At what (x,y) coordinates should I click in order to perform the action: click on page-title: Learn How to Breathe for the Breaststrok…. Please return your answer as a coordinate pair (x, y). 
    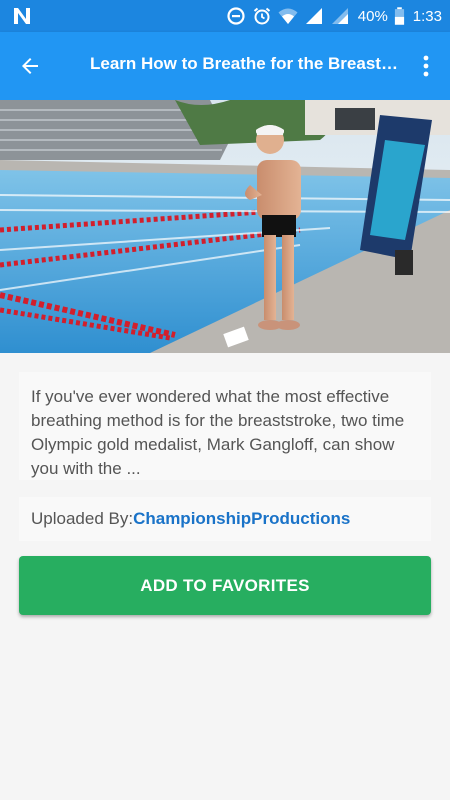
    Looking at the image, I should click on (245, 63).